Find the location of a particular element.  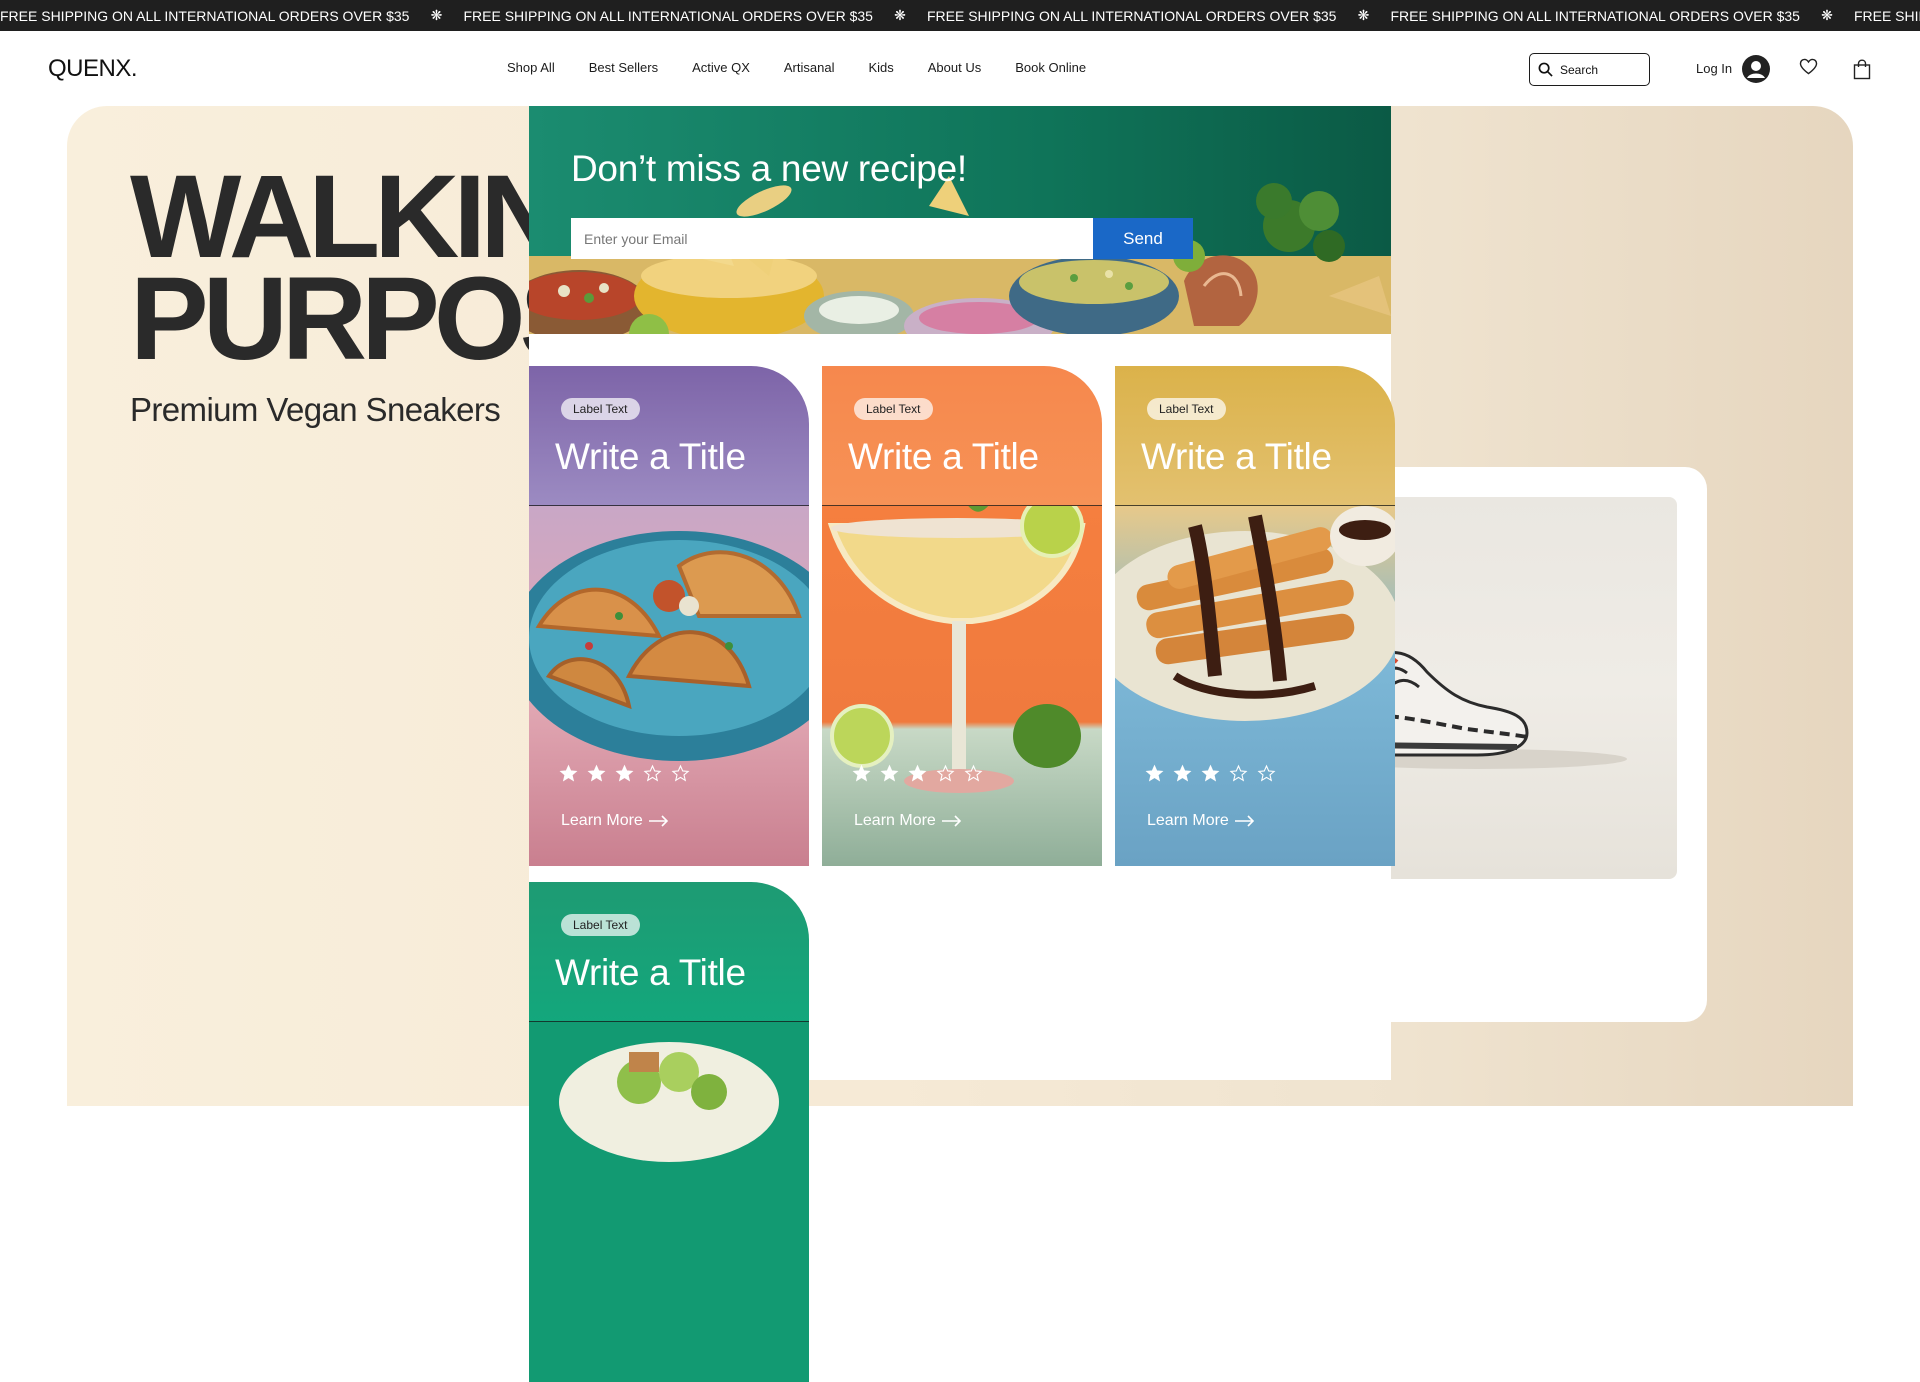

nav-item-about-us: About Us is located at coordinates (954, 67).